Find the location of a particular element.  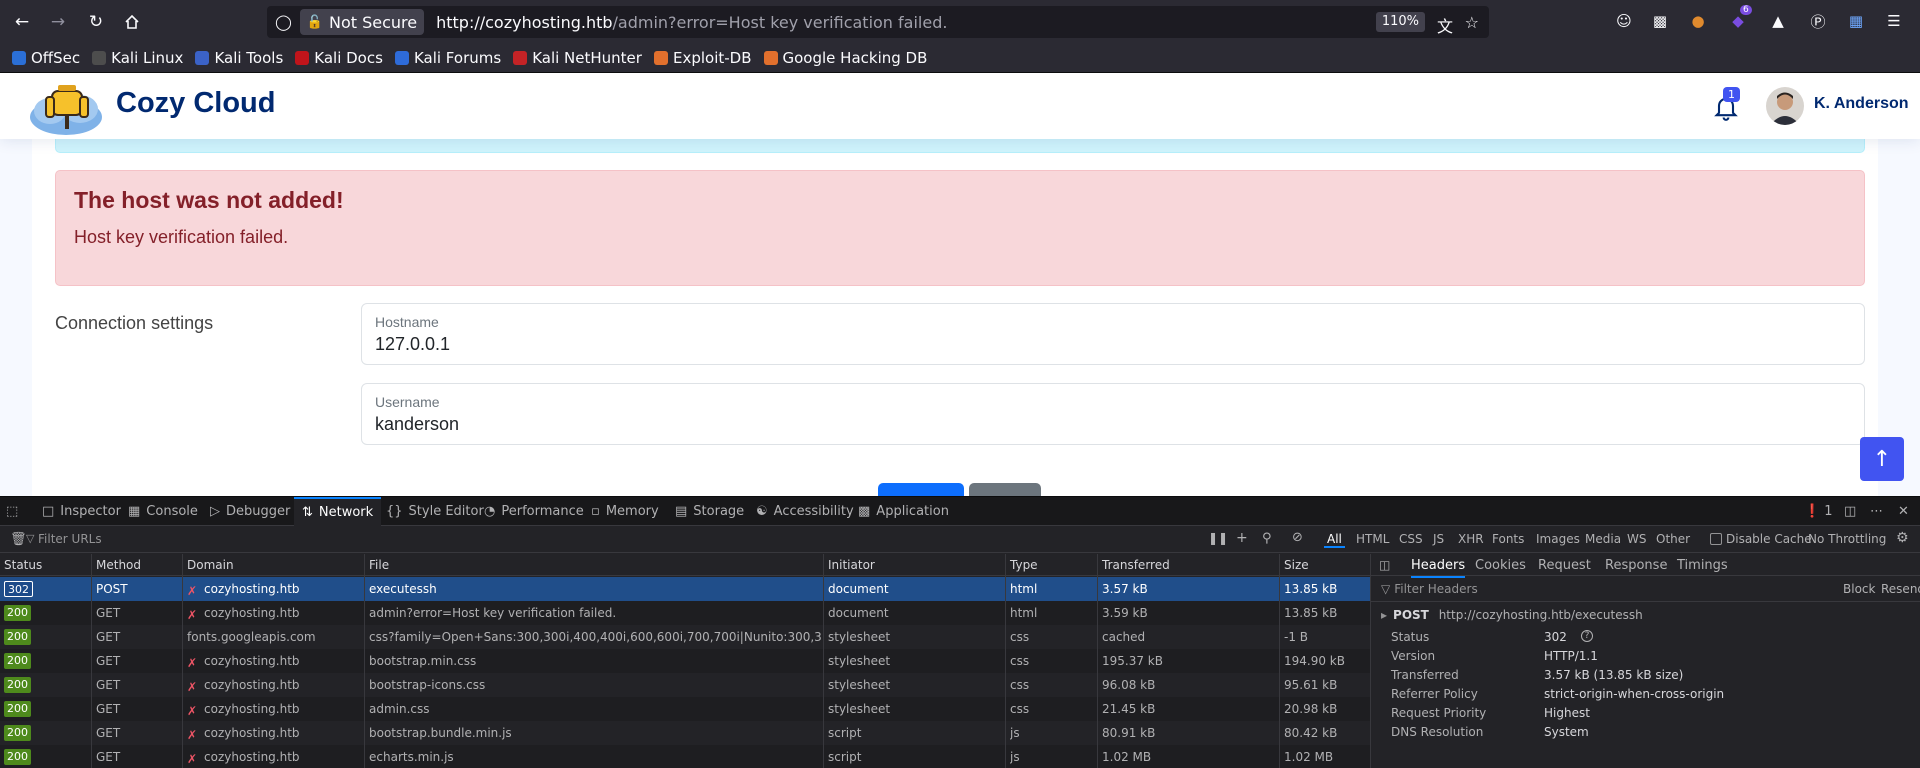

filter-other: Other is located at coordinates (1673, 539).